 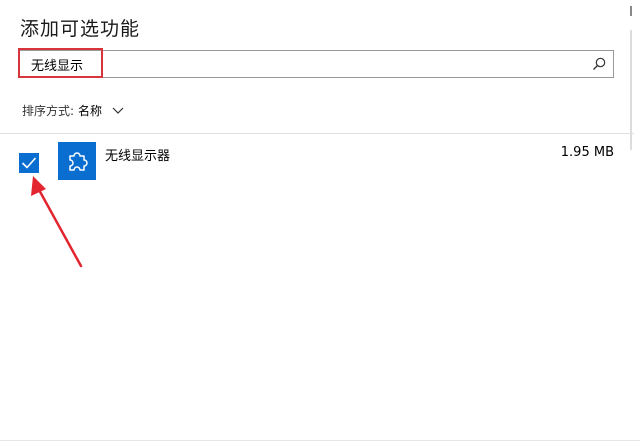 What do you see at coordinates (320, 440) in the screenshot?
I see `bottom-edge` at bounding box center [320, 440].